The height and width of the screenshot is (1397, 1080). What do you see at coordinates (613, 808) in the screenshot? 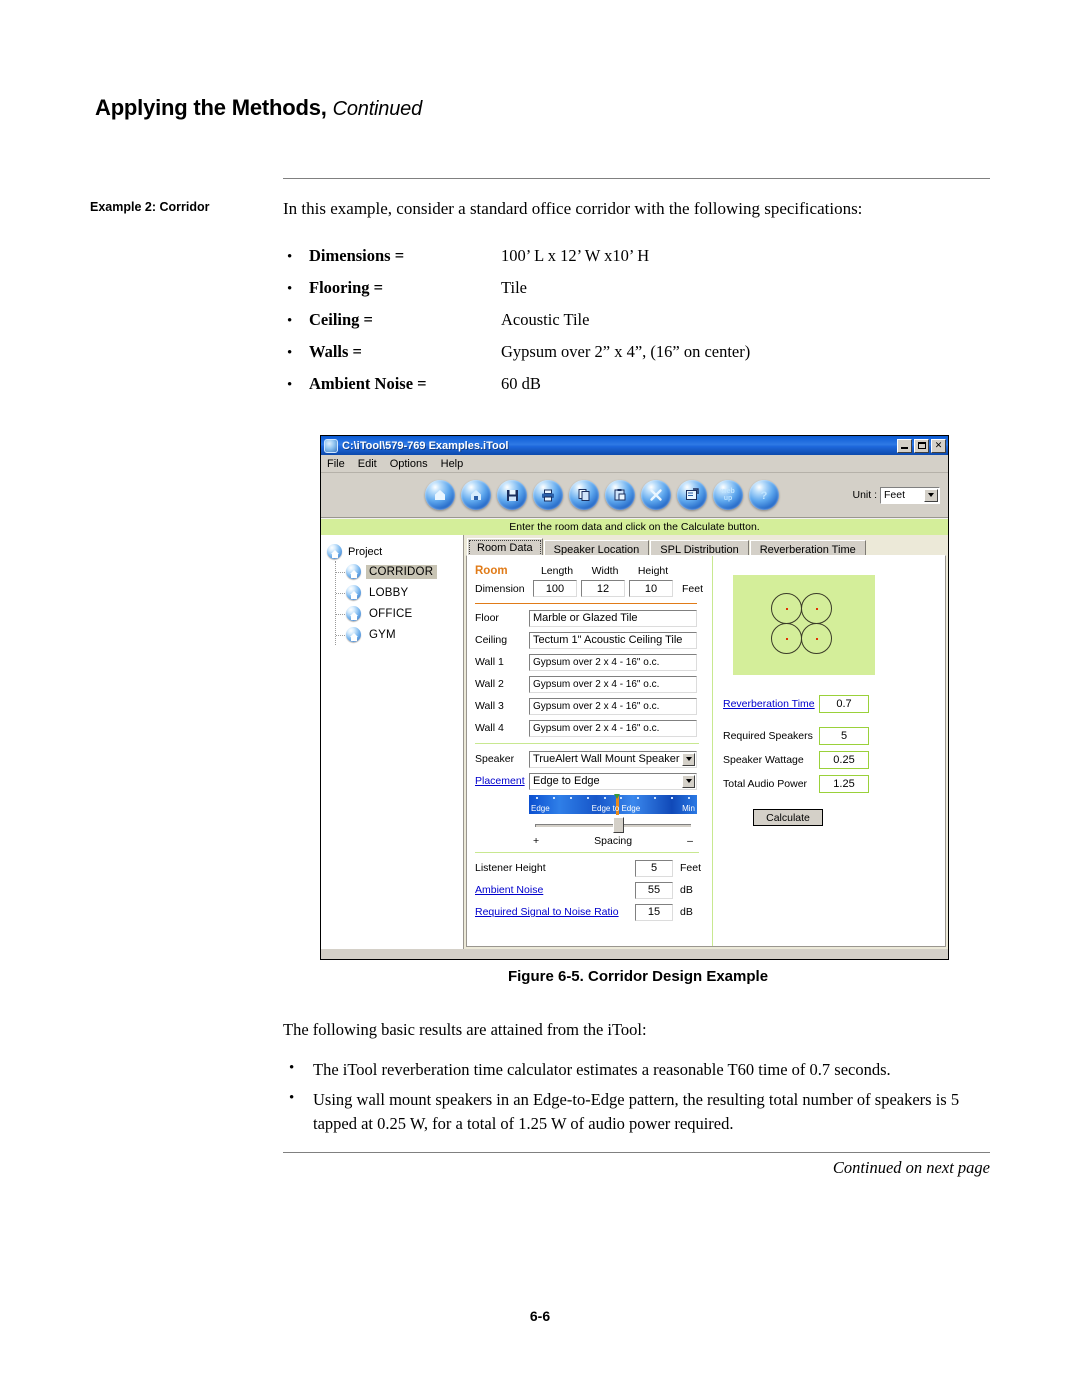
I see `placement-bar-labels: Edge Edge to Edge Min` at bounding box center [613, 808].